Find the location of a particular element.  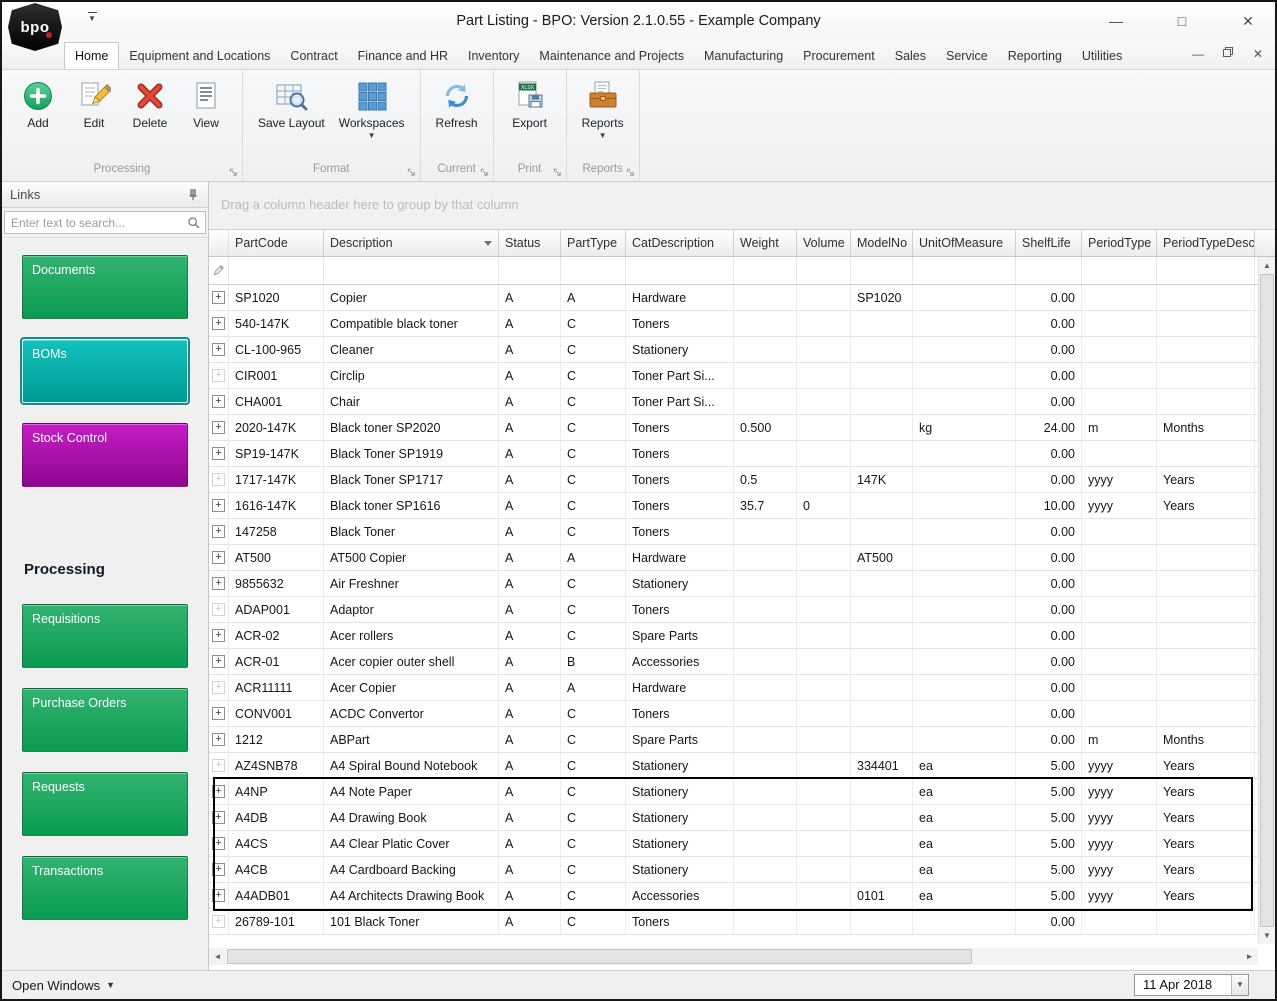

sidebar-item-transactions: Transactions is located at coordinates (105, 888).